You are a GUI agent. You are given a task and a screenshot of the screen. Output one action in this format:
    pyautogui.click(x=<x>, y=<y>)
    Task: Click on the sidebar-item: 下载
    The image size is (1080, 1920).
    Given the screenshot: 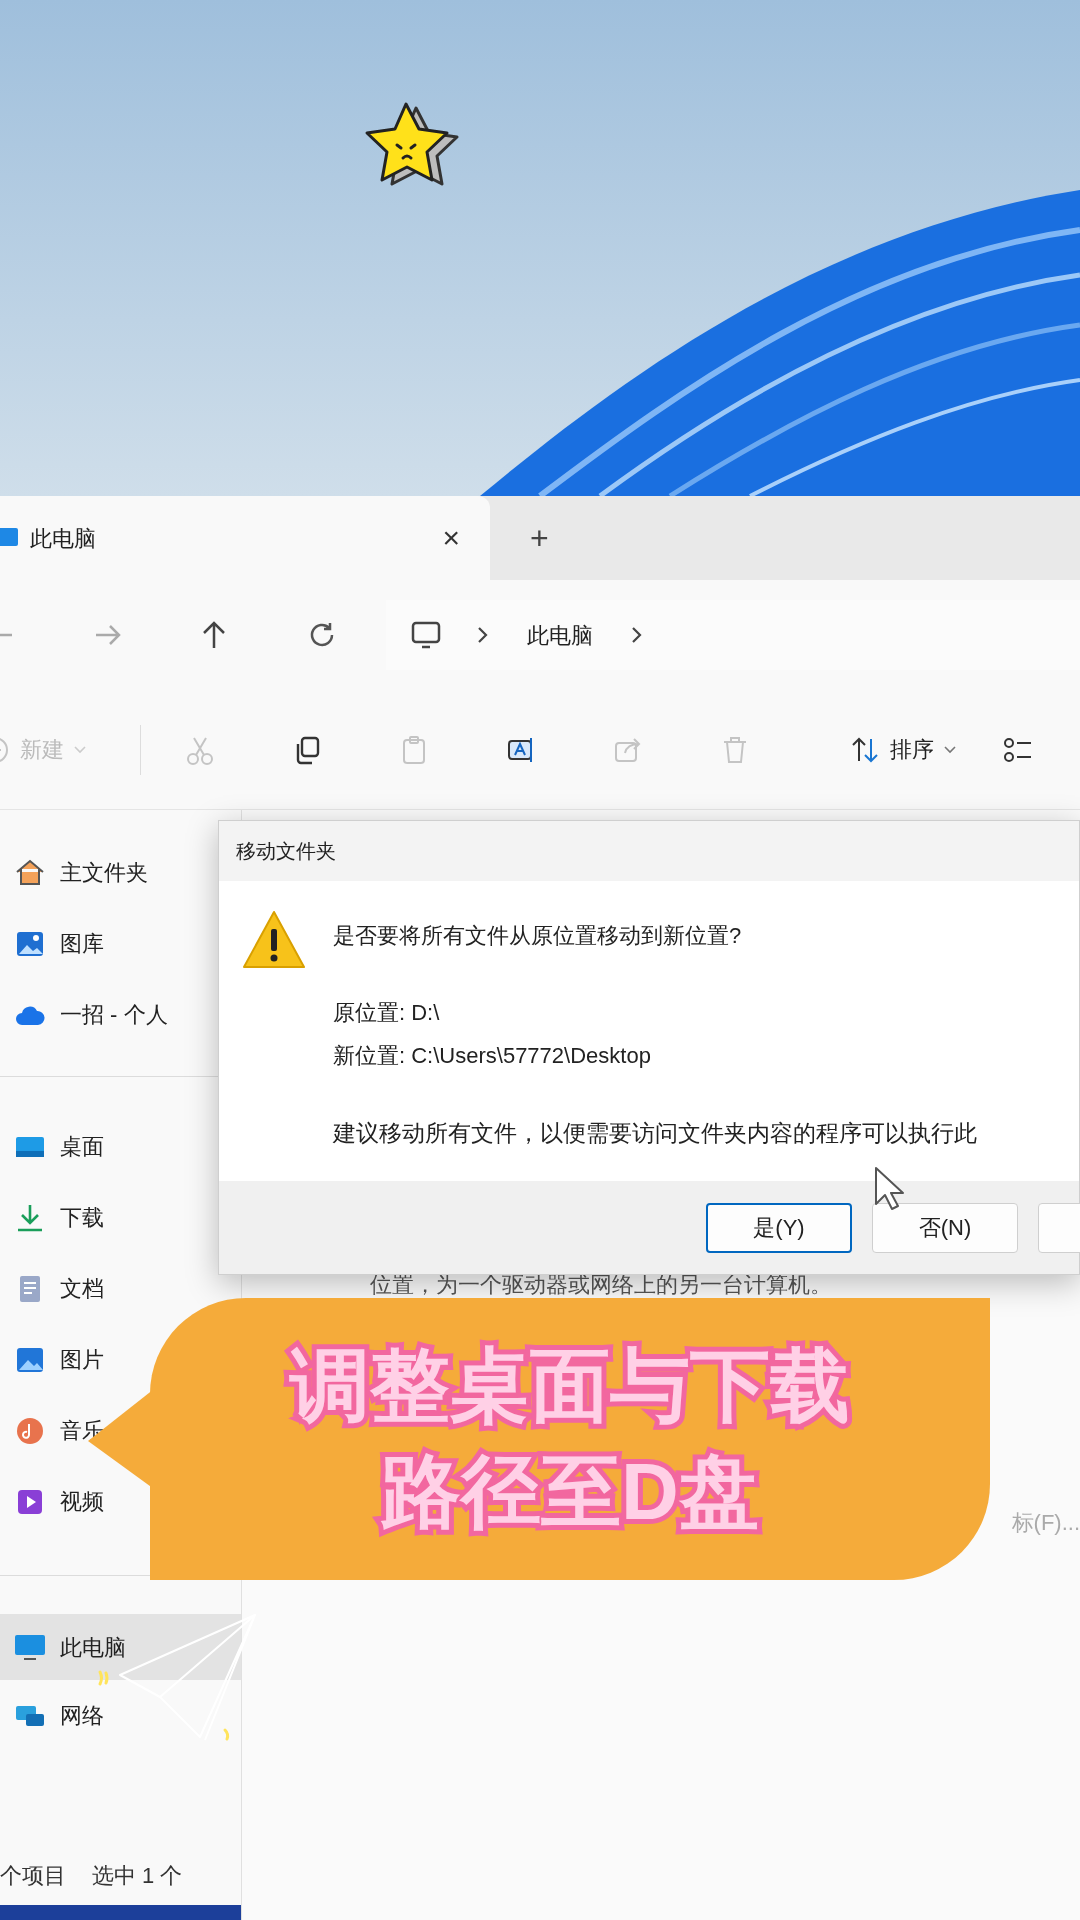 What is the action you would take?
    pyautogui.click(x=54, y=1217)
    